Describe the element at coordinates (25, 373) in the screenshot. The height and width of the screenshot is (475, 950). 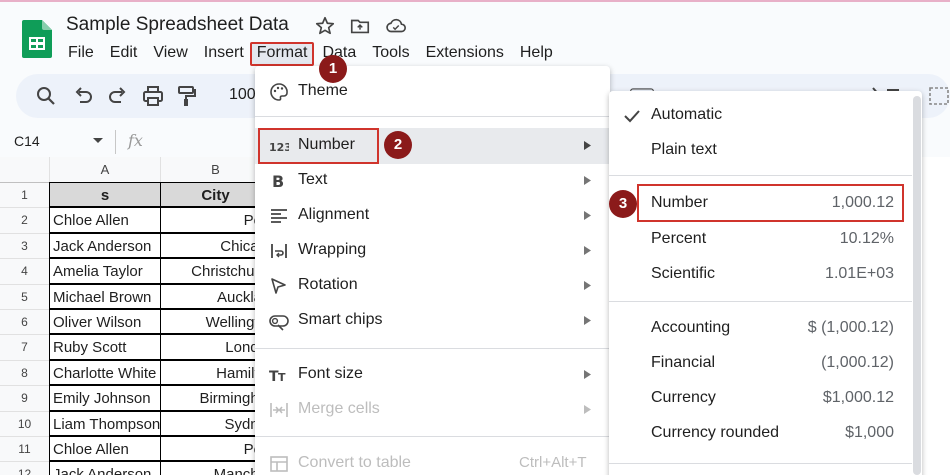
I see `row-header: 8` at that location.